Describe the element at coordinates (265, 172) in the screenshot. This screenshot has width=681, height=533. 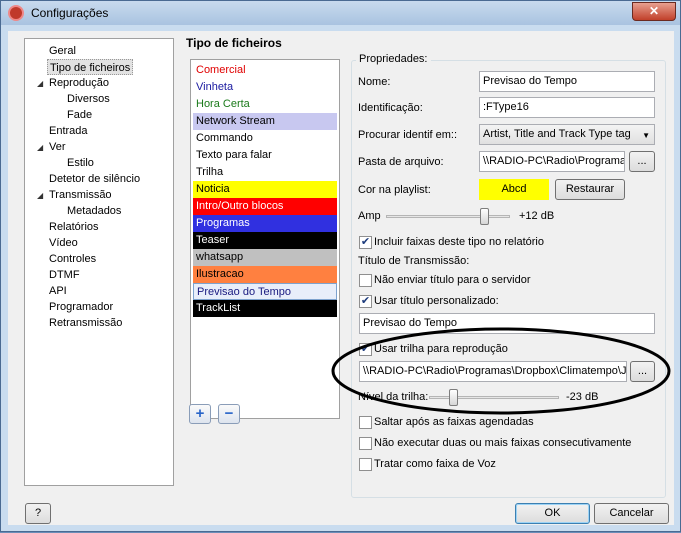
I see `file-type-item: Trilha` at that location.